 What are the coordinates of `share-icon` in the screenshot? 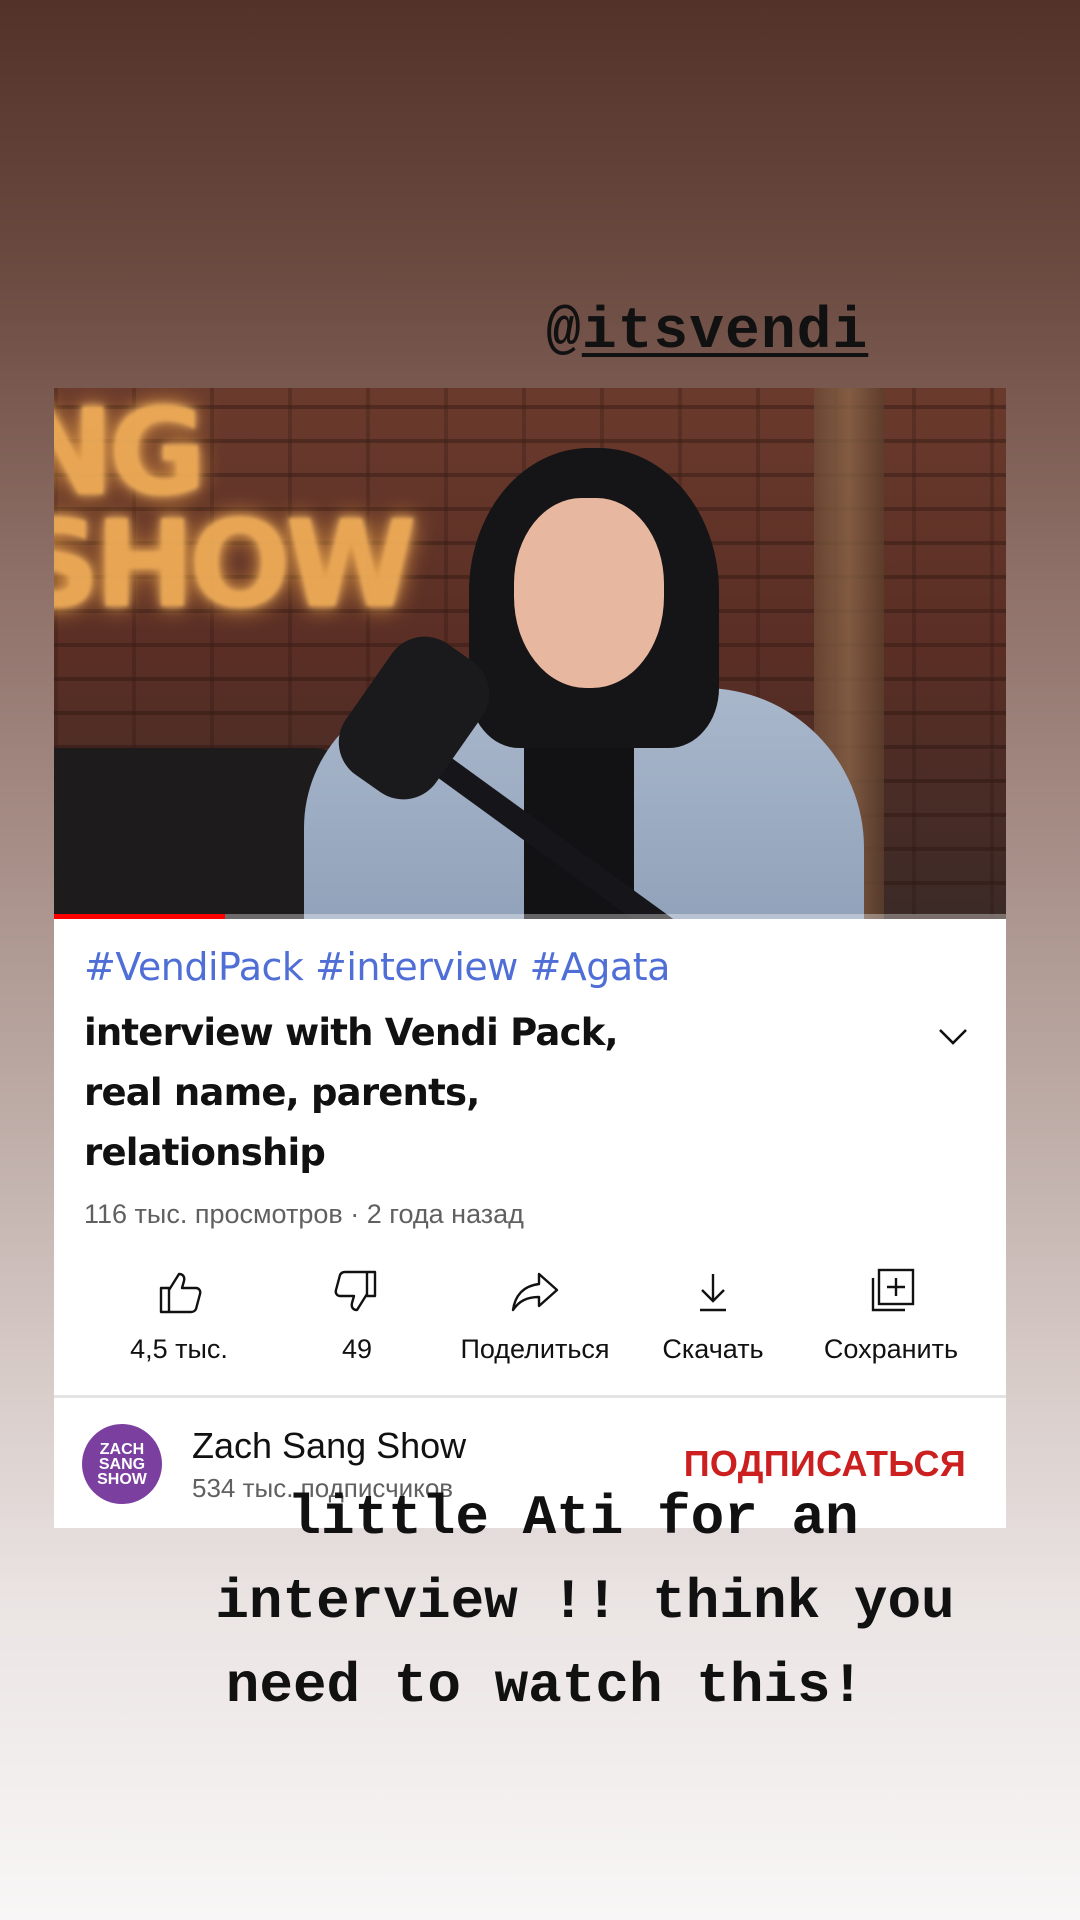 It's located at (535, 1292).